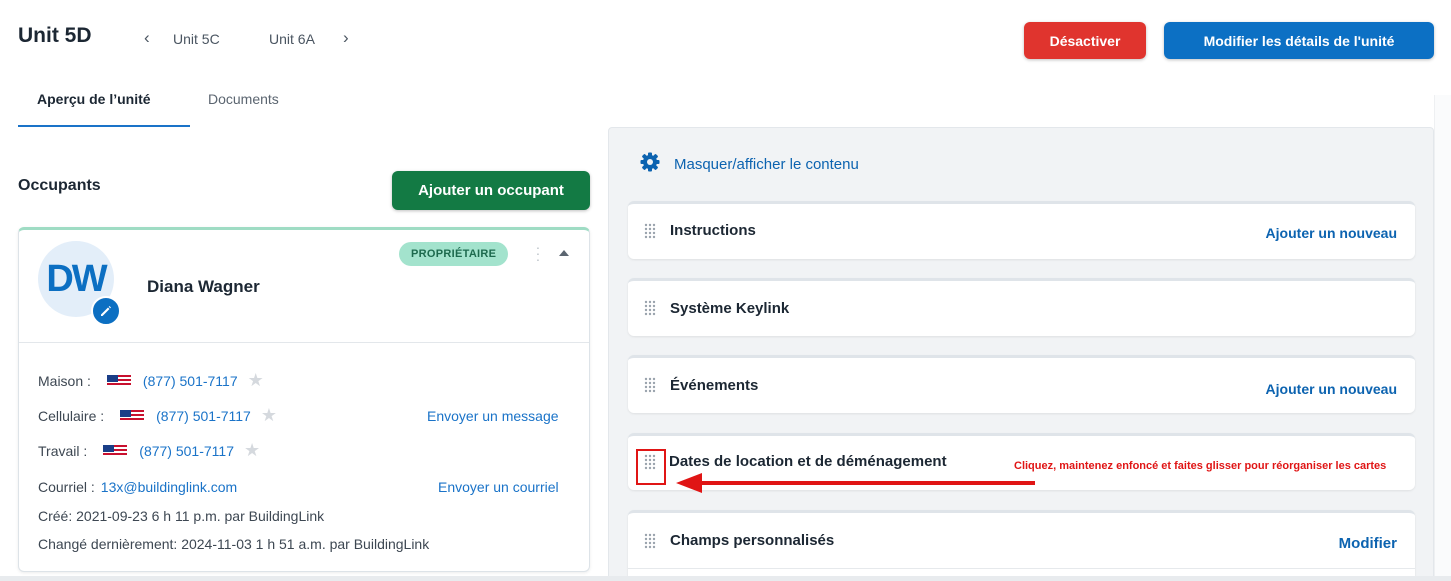  What do you see at coordinates (71, 415) in the screenshot?
I see `cell-phone-label: Cellulaire :` at bounding box center [71, 415].